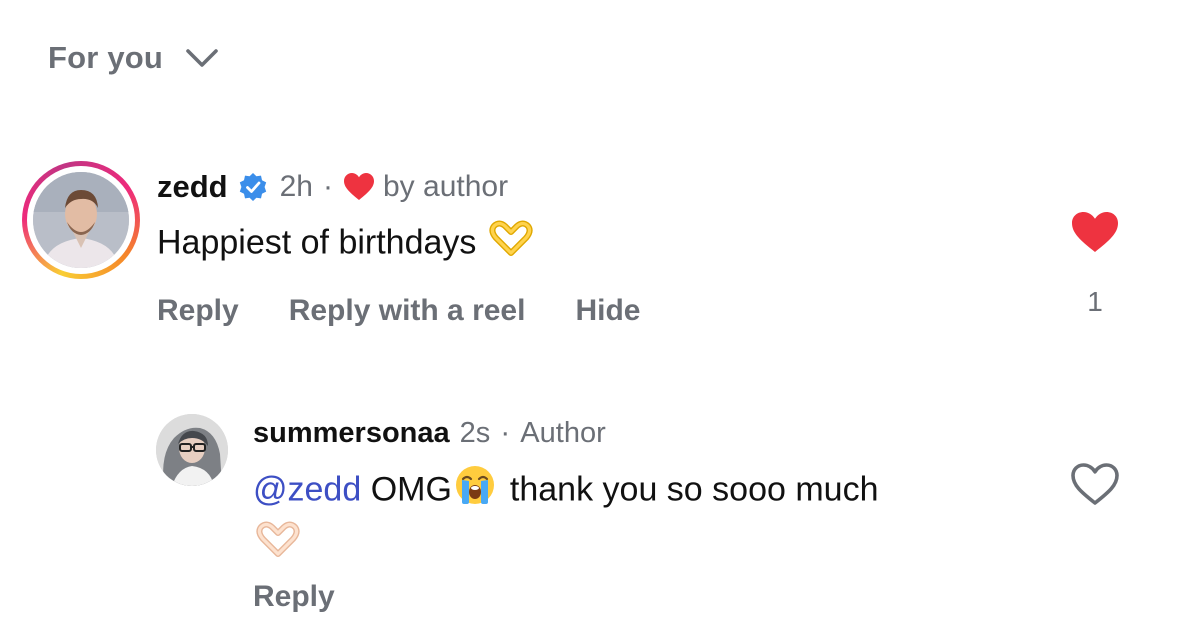 The image size is (1179, 622). I want to click on comment-text: Happiest of birthdays, so click(346, 244).